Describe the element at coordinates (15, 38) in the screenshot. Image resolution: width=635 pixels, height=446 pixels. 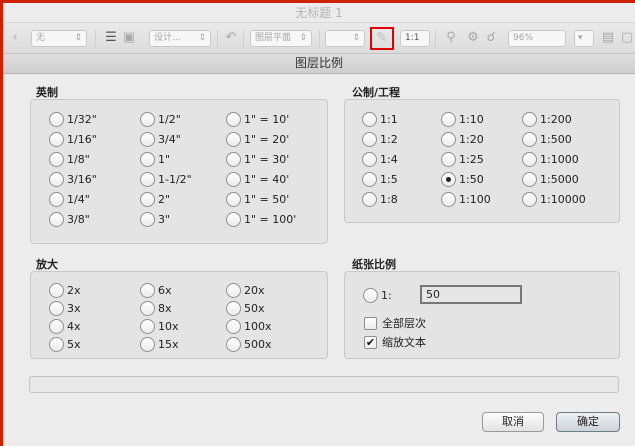
I see `back-arrow-icon: ‹` at that location.